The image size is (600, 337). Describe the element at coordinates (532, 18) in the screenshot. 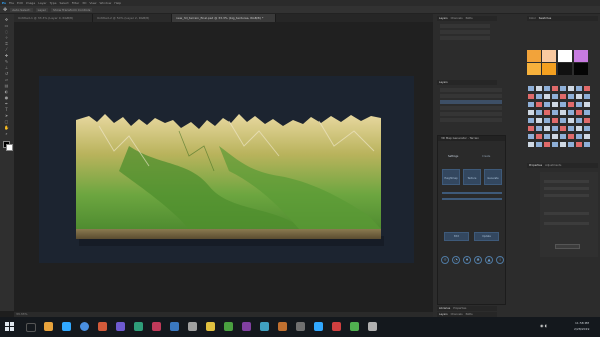

I see `tab-color: Color` at that location.